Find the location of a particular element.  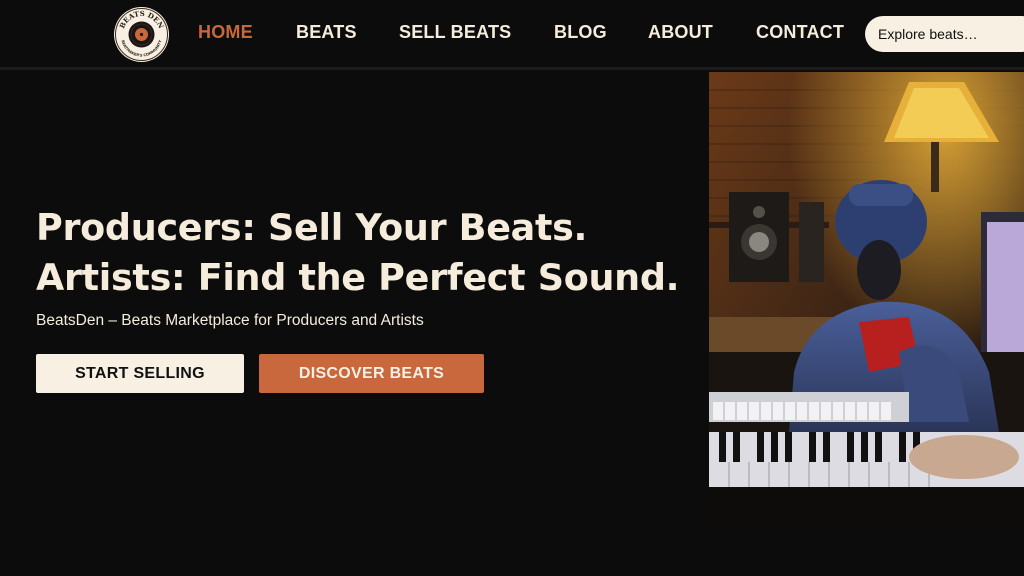

nav-item-beats: BEATS is located at coordinates (326, 32).